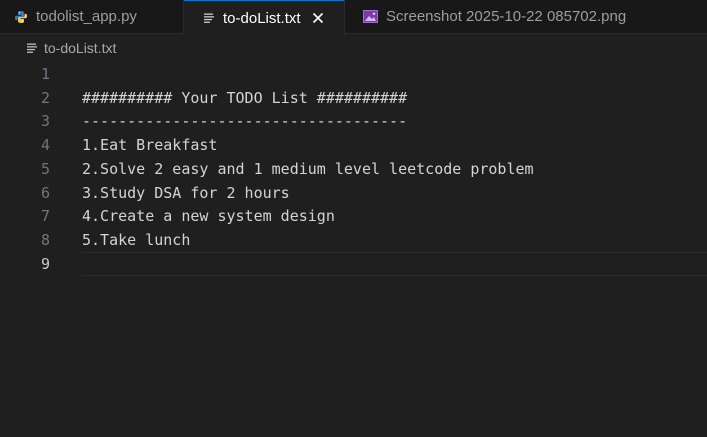 The width and height of the screenshot is (707, 437). Describe the element at coordinates (45, 240) in the screenshot. I see `line-number: 8` at that location.